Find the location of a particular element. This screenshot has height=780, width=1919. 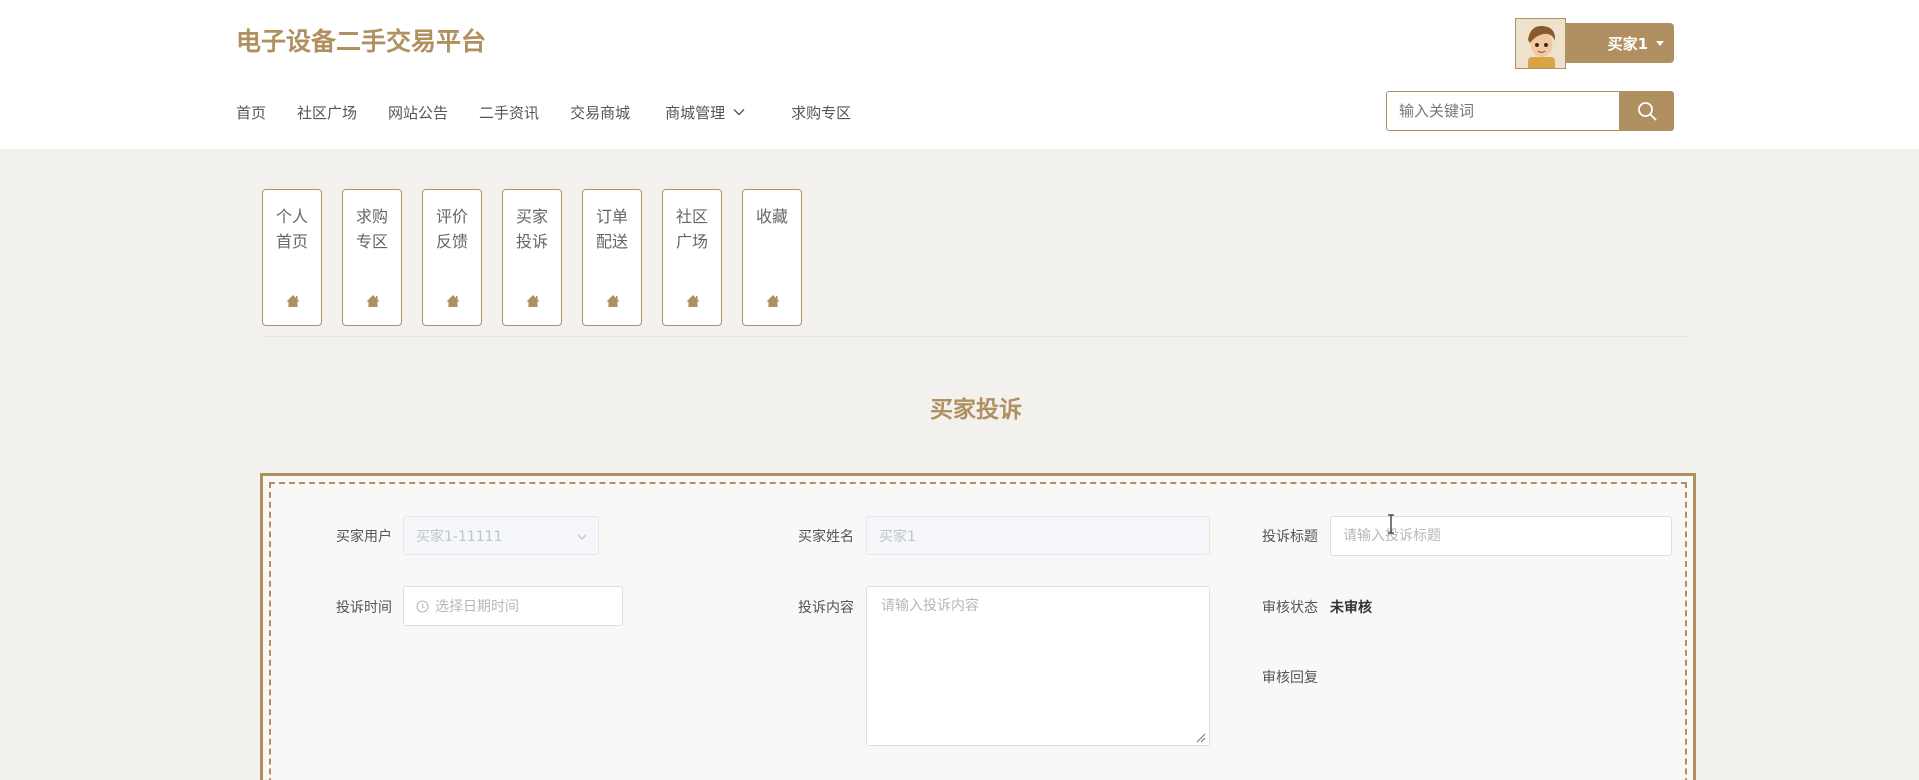

complaint-time-placeholder: 选择日期时间 is located at coordinates (477, 607).